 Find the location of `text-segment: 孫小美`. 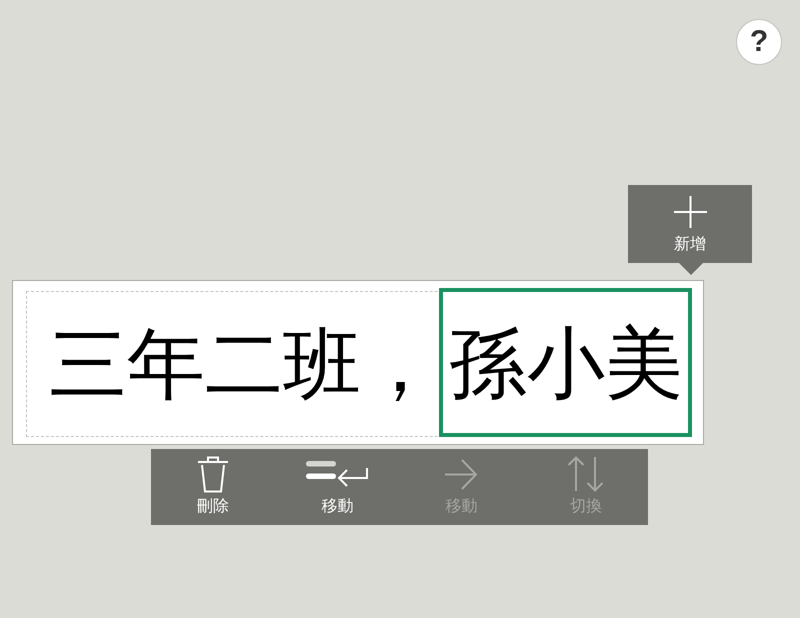

text-segment: 孫小美 is located at coordinates (565, 362).